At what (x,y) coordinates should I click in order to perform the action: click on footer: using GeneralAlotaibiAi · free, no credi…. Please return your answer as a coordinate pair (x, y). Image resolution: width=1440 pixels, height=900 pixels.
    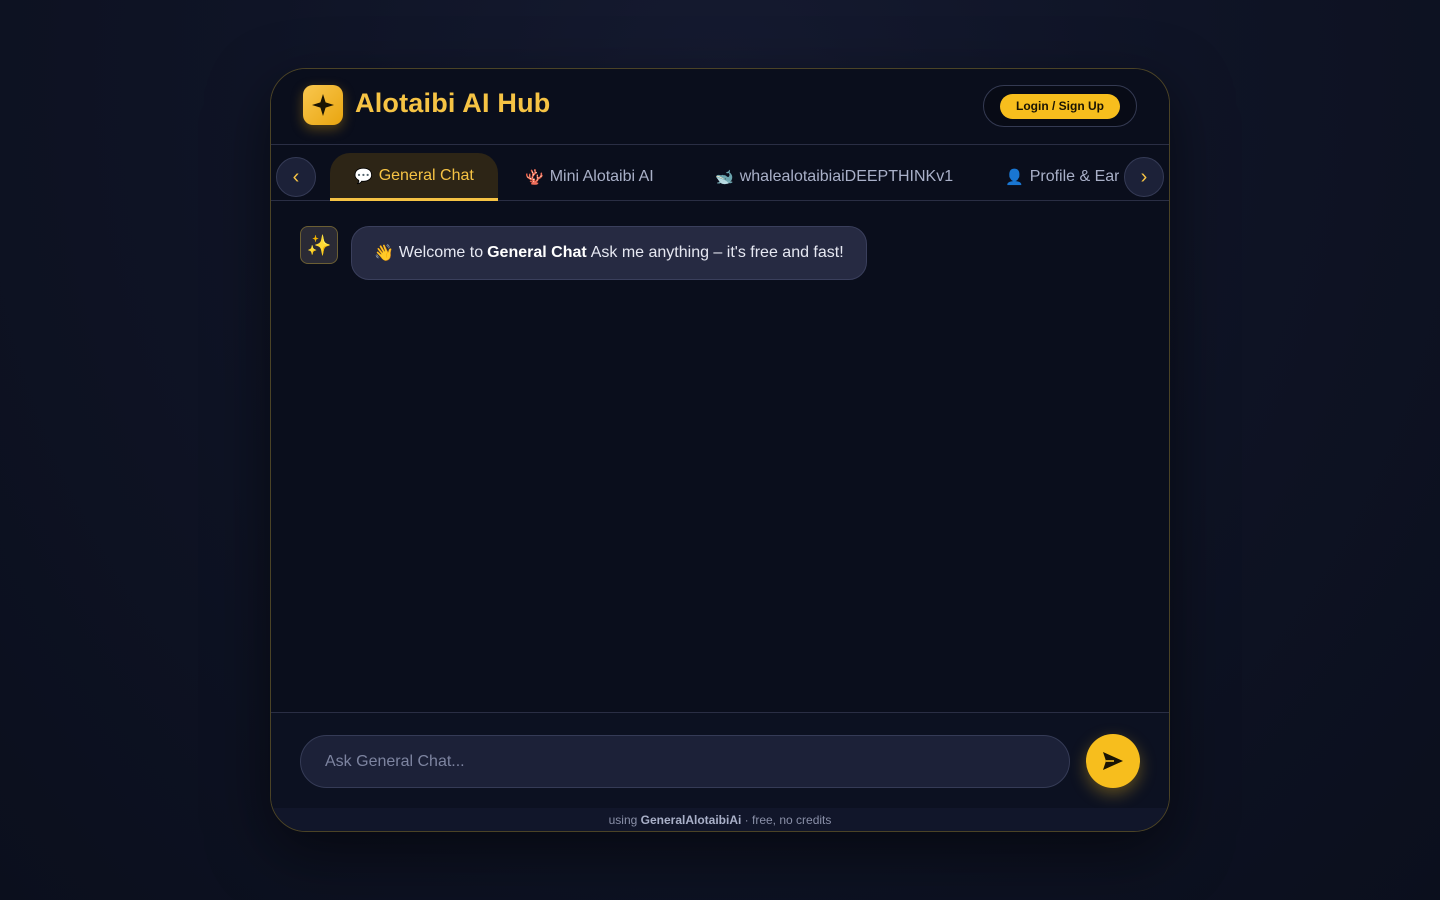
    Looking at the image, I should click on (720, 819).